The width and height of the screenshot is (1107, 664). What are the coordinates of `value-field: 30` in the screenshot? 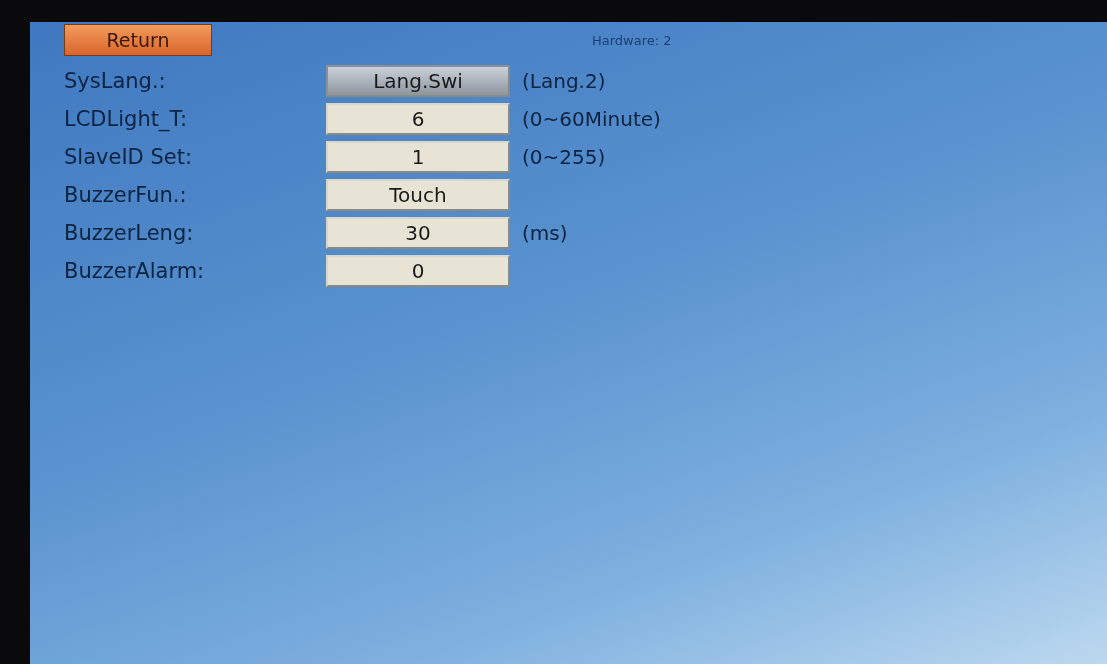 It's located at (418, 233).